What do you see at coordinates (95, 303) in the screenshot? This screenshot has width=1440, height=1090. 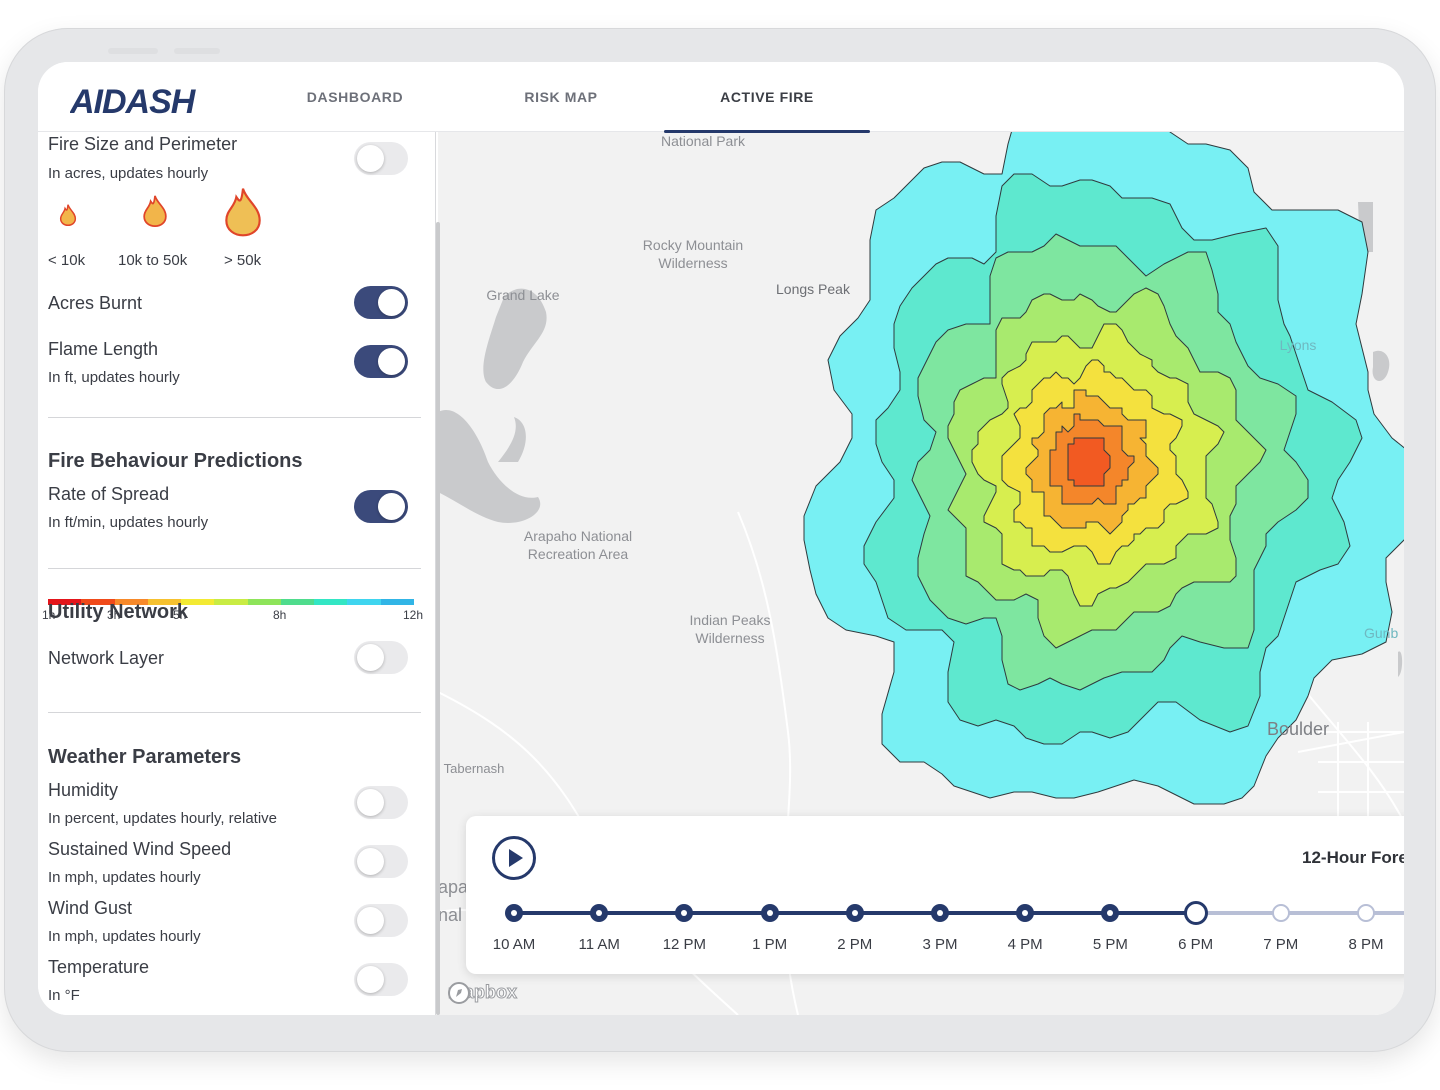 I see `acres-burnt-title: Acres Burnt` at bounding box center [95, 303].